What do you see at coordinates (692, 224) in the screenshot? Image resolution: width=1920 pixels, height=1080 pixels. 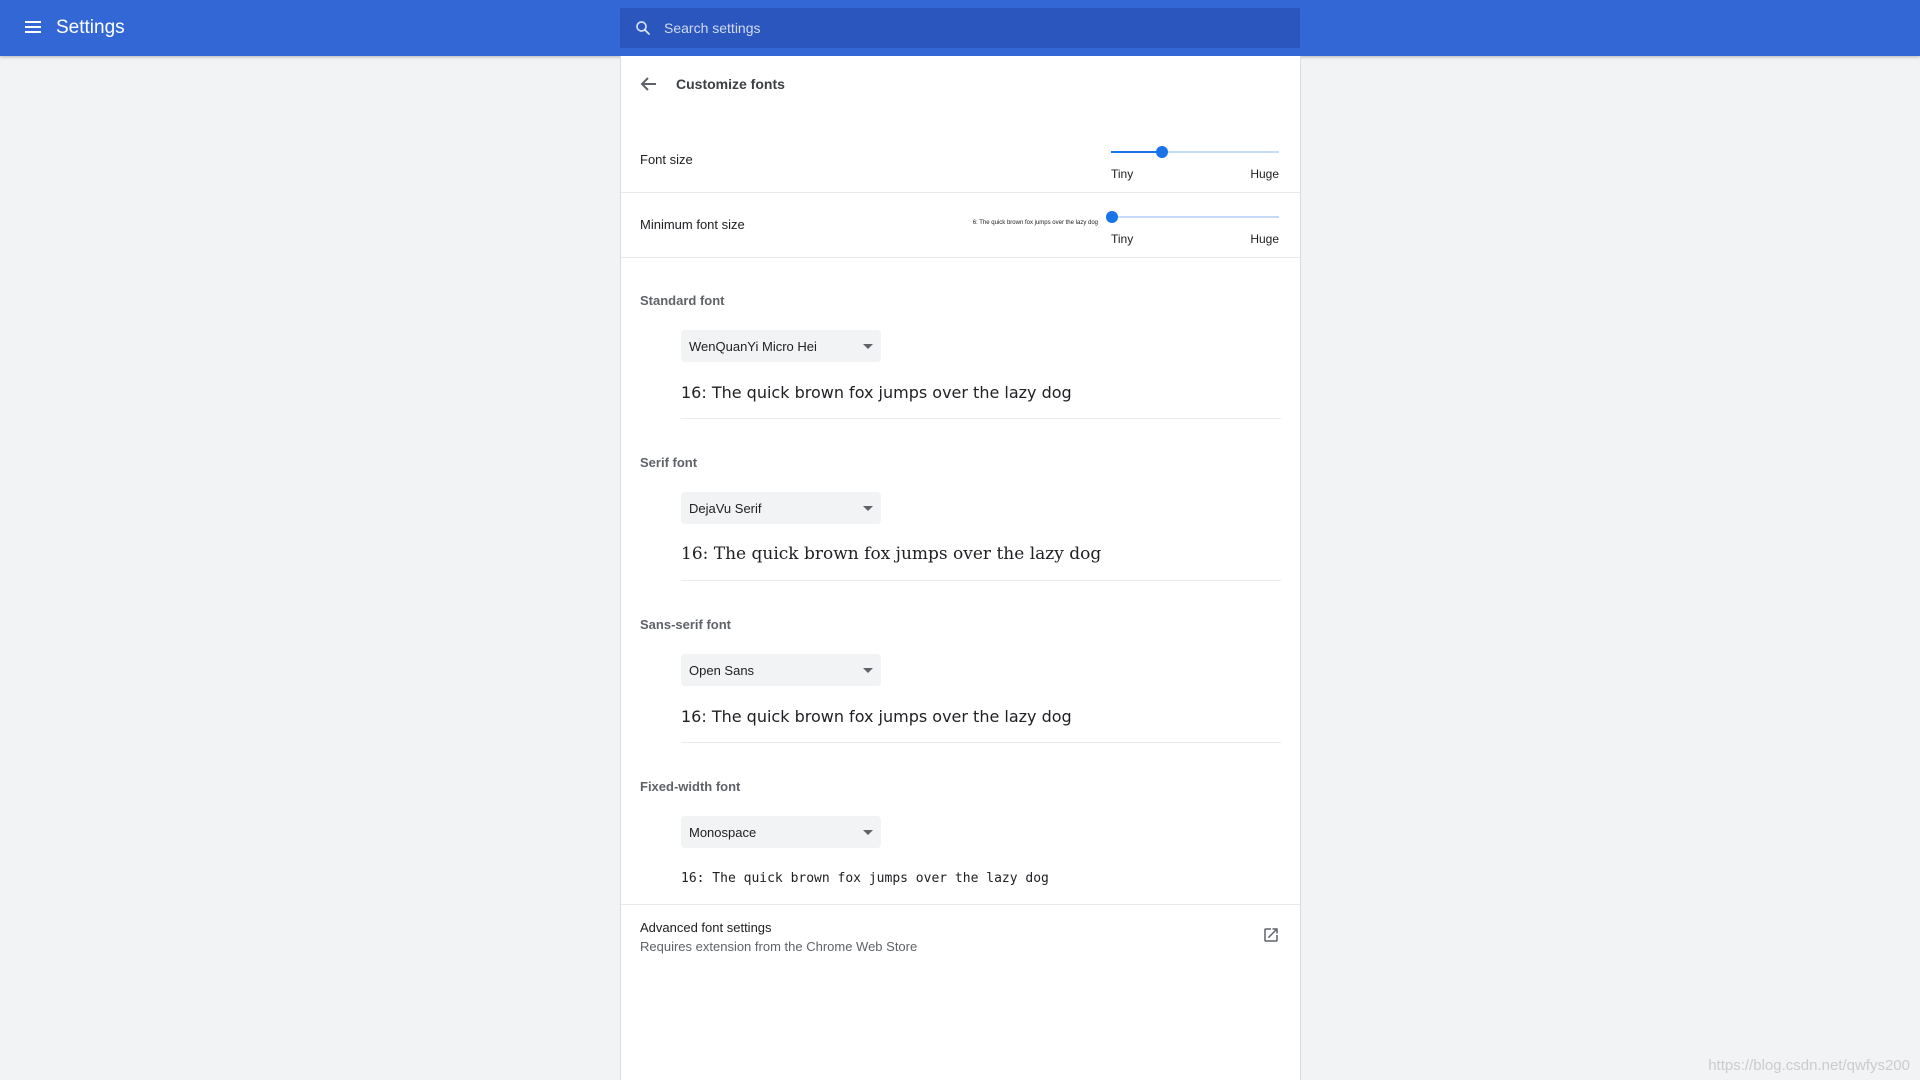 I see `minimum-font-size-label: Minimum font size` at bounding box center [692, 224].